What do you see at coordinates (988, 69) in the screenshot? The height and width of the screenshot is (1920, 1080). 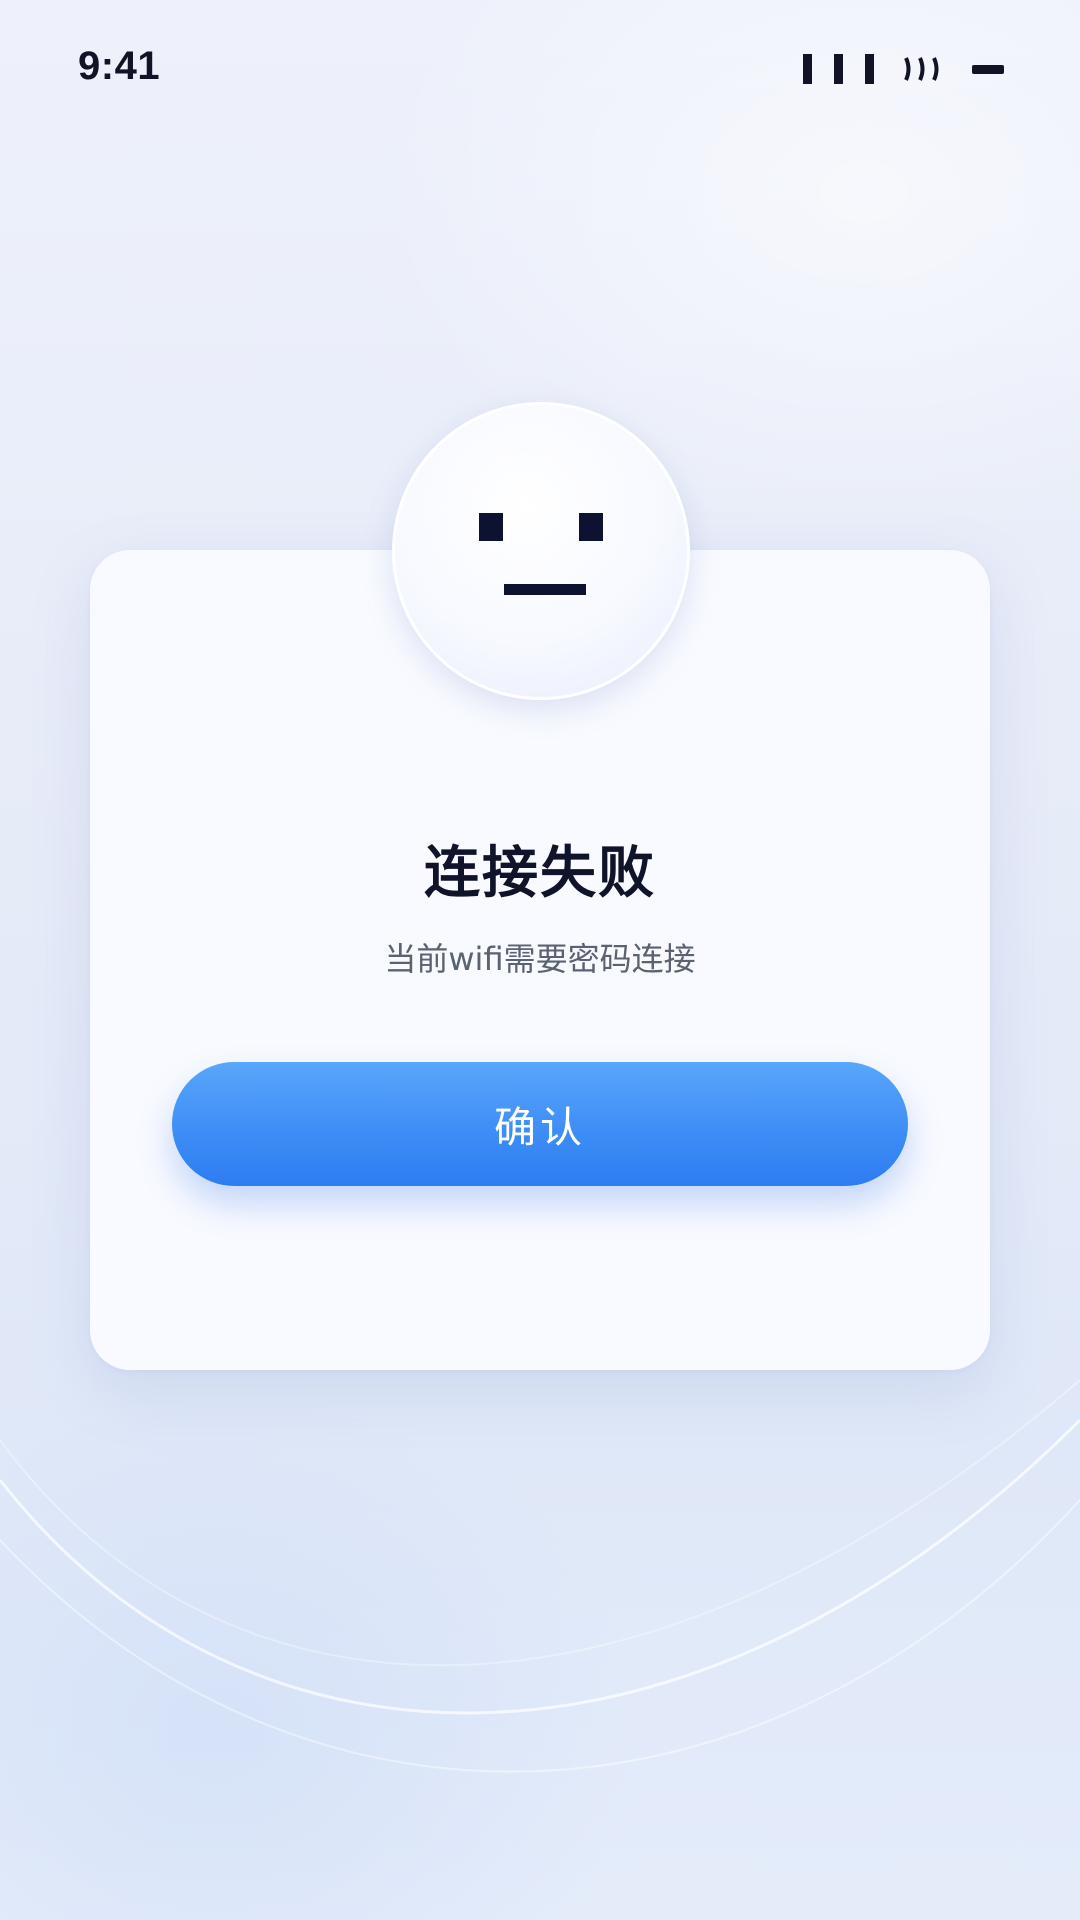 I see `battery-icon` at bounding box center [988, 69].